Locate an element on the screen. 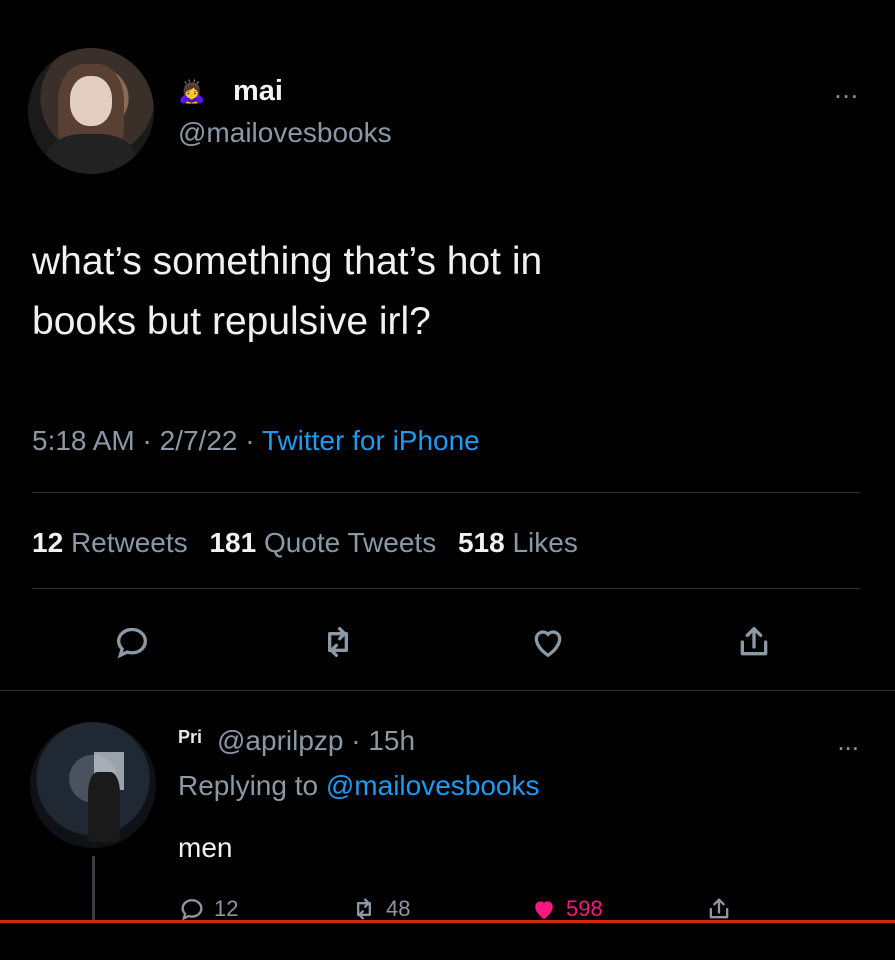 The height and width of the screenshot is (960, 895). retweet-count: 48 is located at coordinates (398, 908).